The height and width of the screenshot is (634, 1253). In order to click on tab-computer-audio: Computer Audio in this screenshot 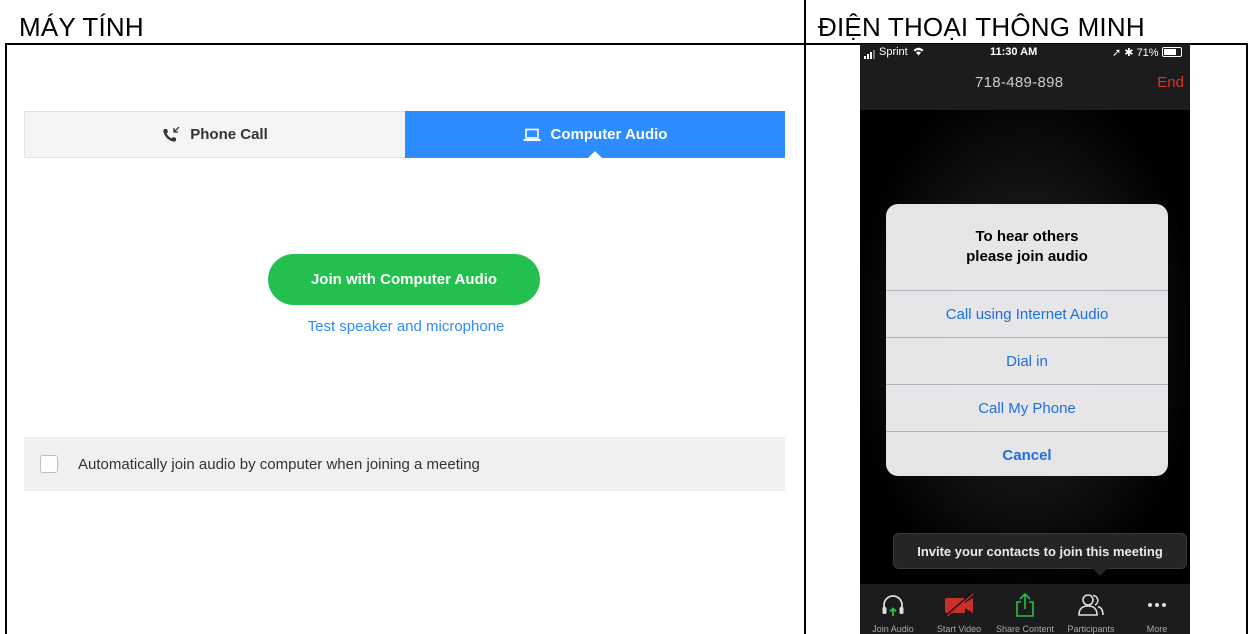, I will do `click(595, 135)`.